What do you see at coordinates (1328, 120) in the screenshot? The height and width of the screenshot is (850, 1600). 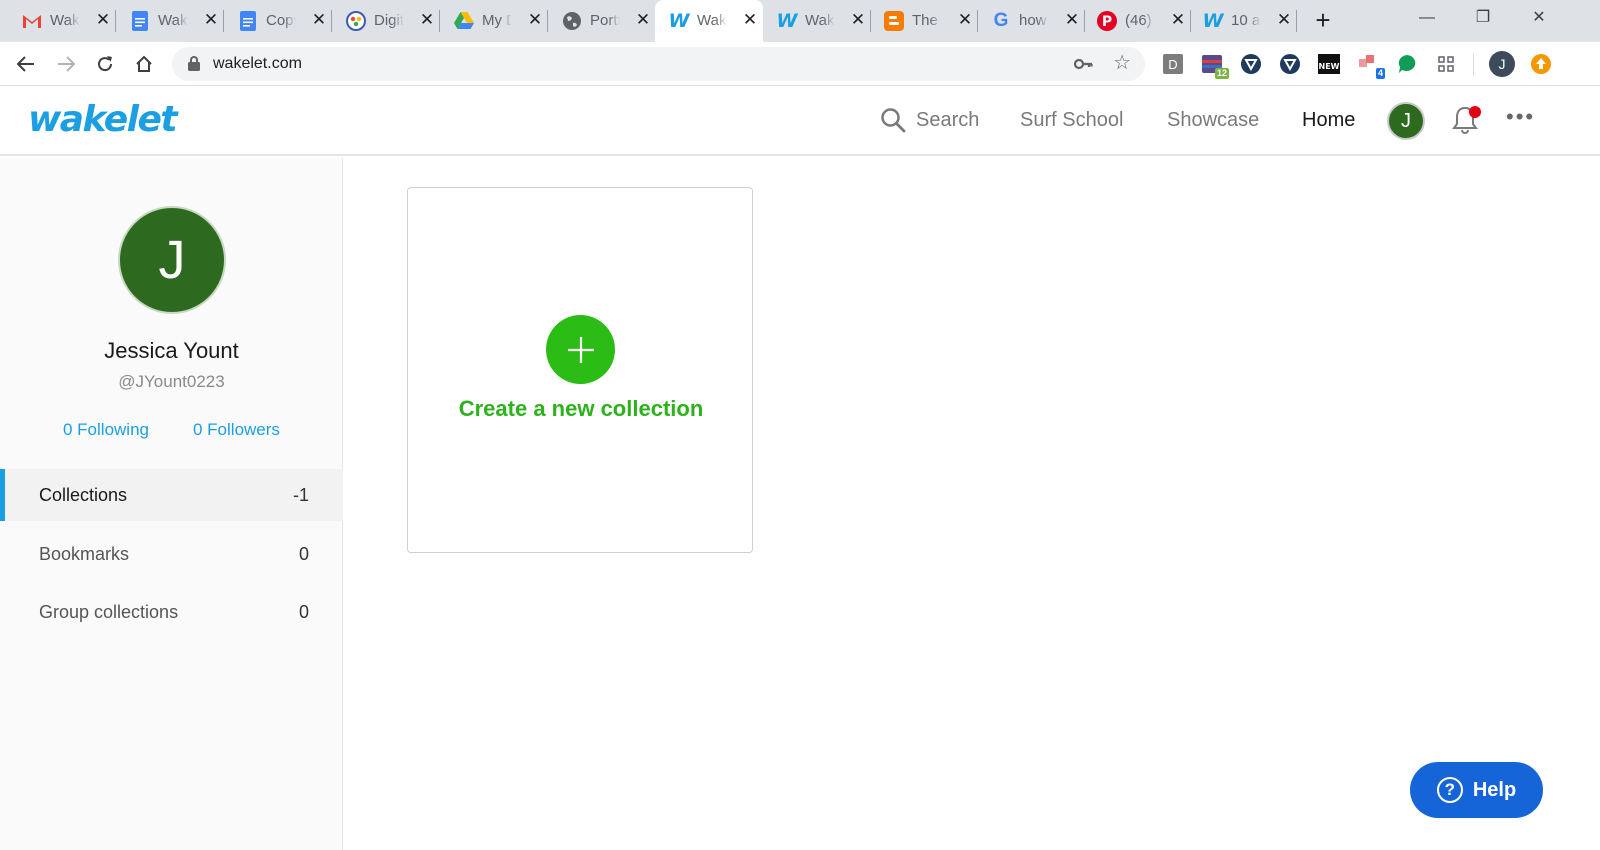 I see `nav-home: Home` at bounding box center [1328, 120].